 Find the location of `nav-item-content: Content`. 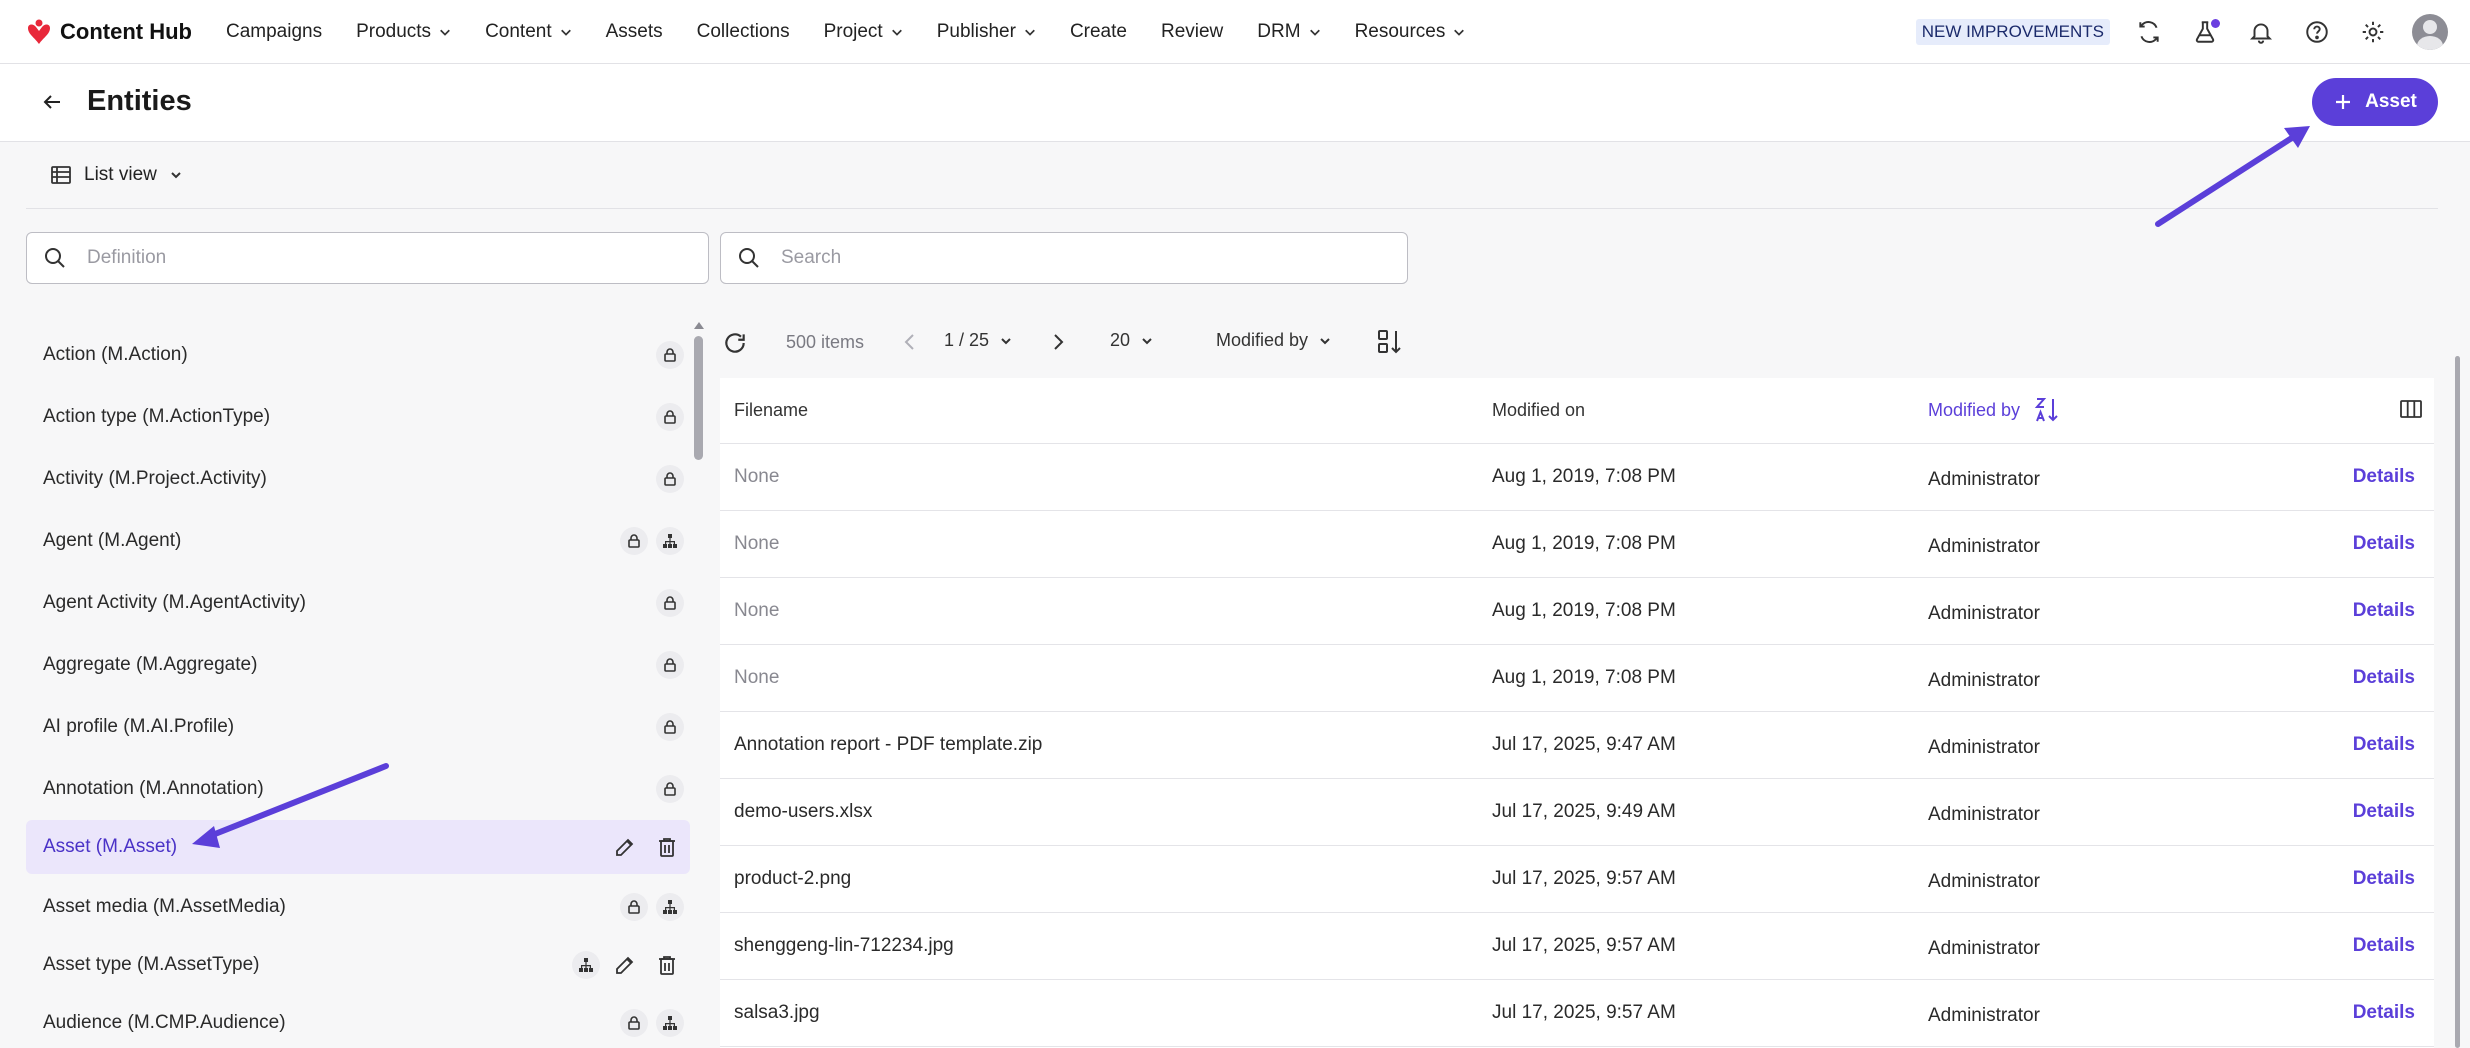

nav-item-content: Content is located at coordinates (528, 32).